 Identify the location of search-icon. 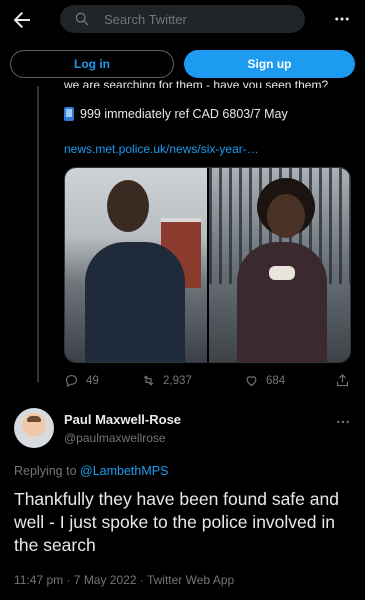
(82, 19).